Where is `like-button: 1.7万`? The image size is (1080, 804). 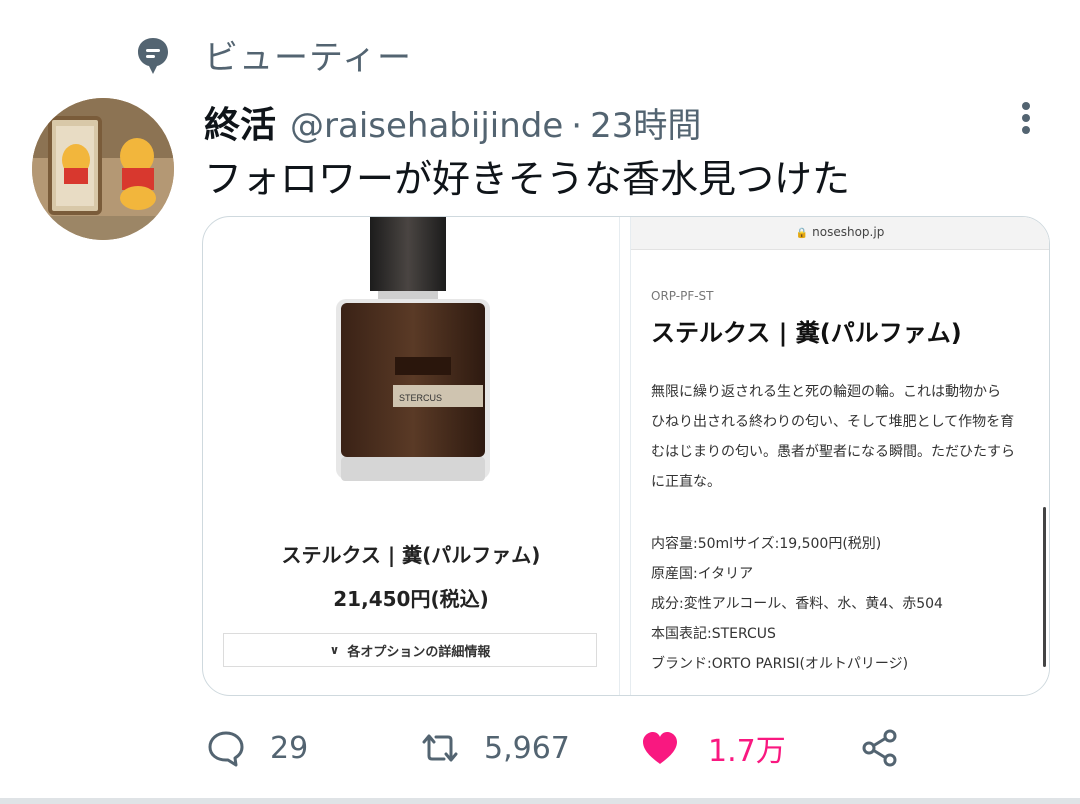 like-button: 1.7万 is located at coordinates (713, 748).